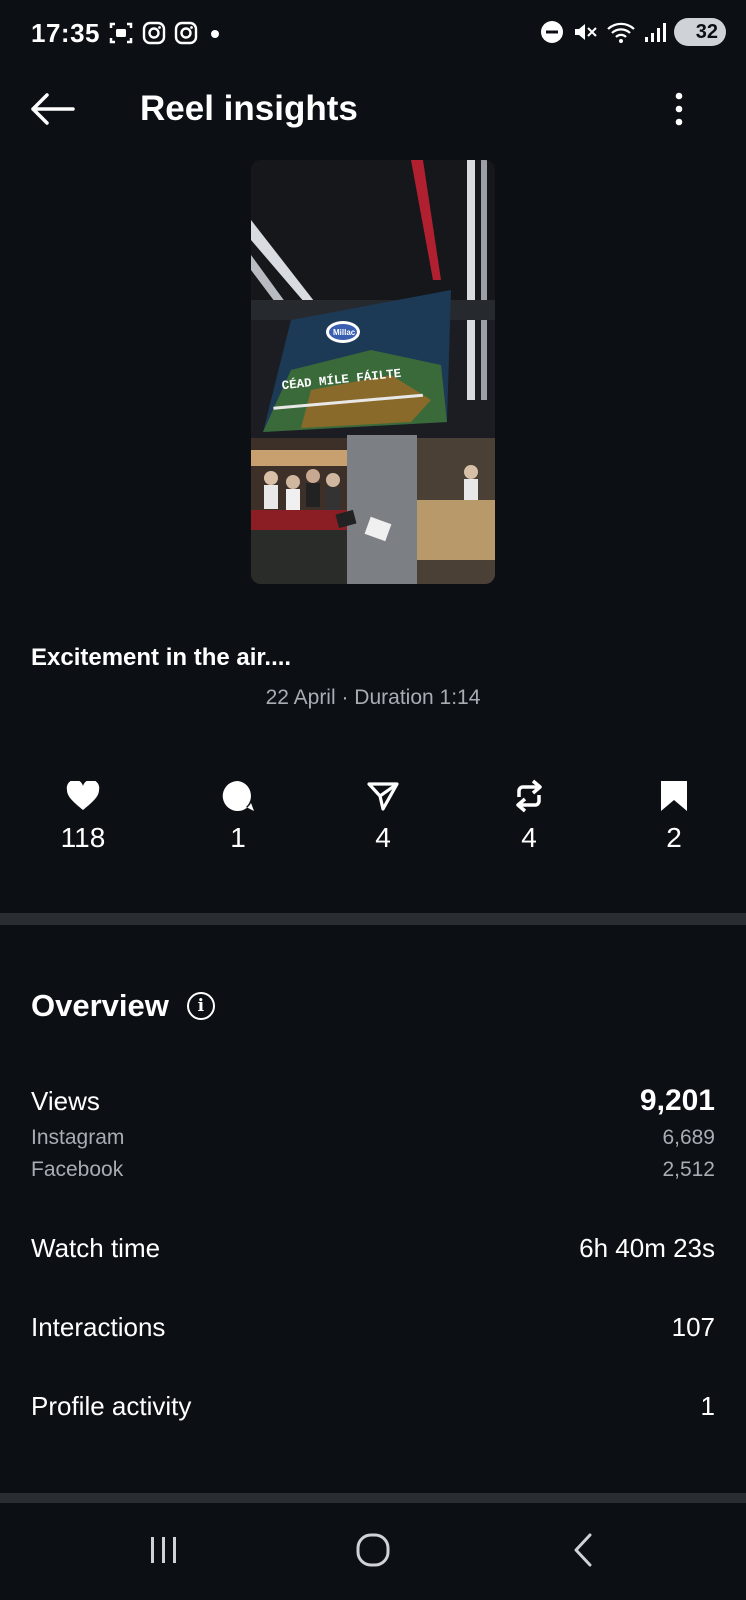 Image resolution: width=746 pixels, height=1600 pixels. What do you see at coordinates (373, 110) in the screenshot?
I see `app-header: Reel insights` at bounding box center [373, 110].